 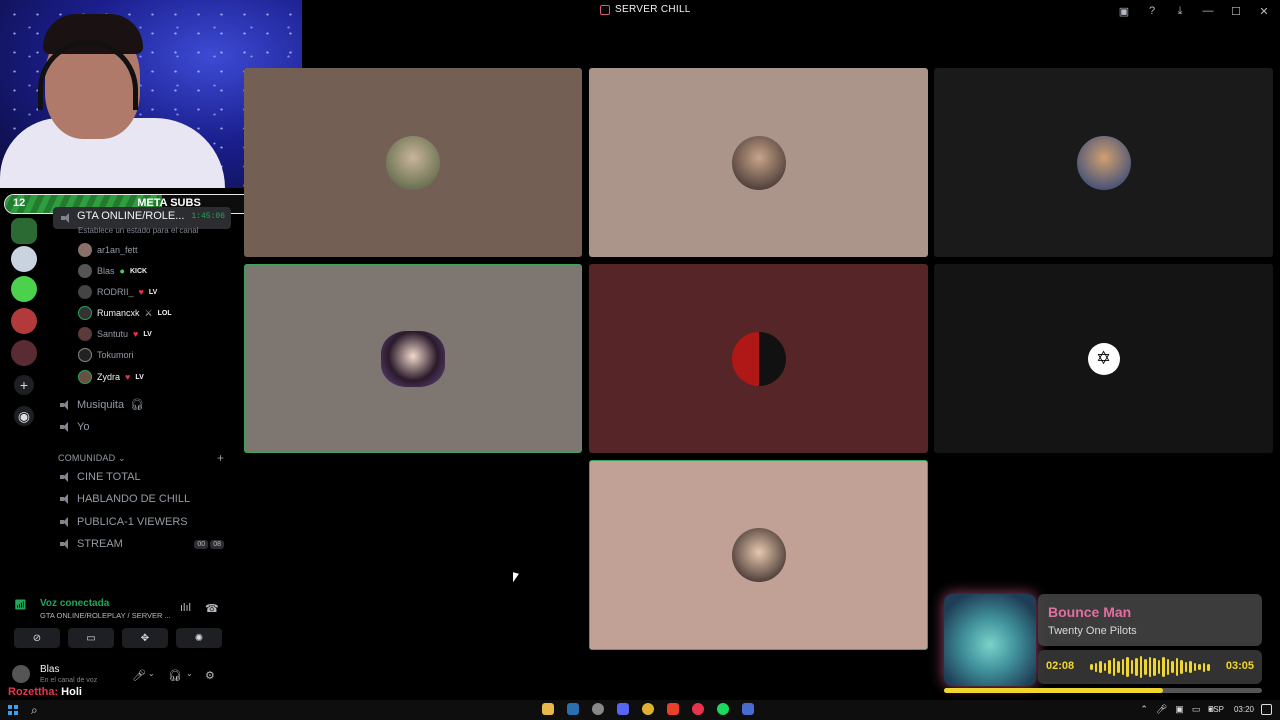 I want to click on share-screen-button: ▭, so click(x=91, y=638).